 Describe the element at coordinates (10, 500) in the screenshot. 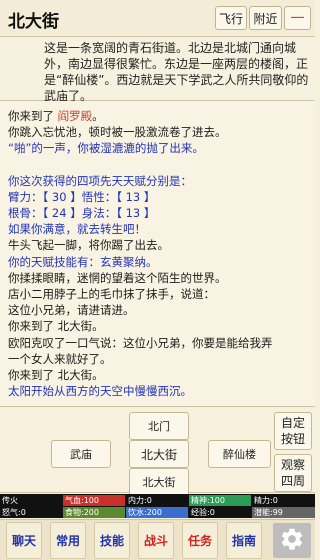

I see `bar-label: 传火` at that location.